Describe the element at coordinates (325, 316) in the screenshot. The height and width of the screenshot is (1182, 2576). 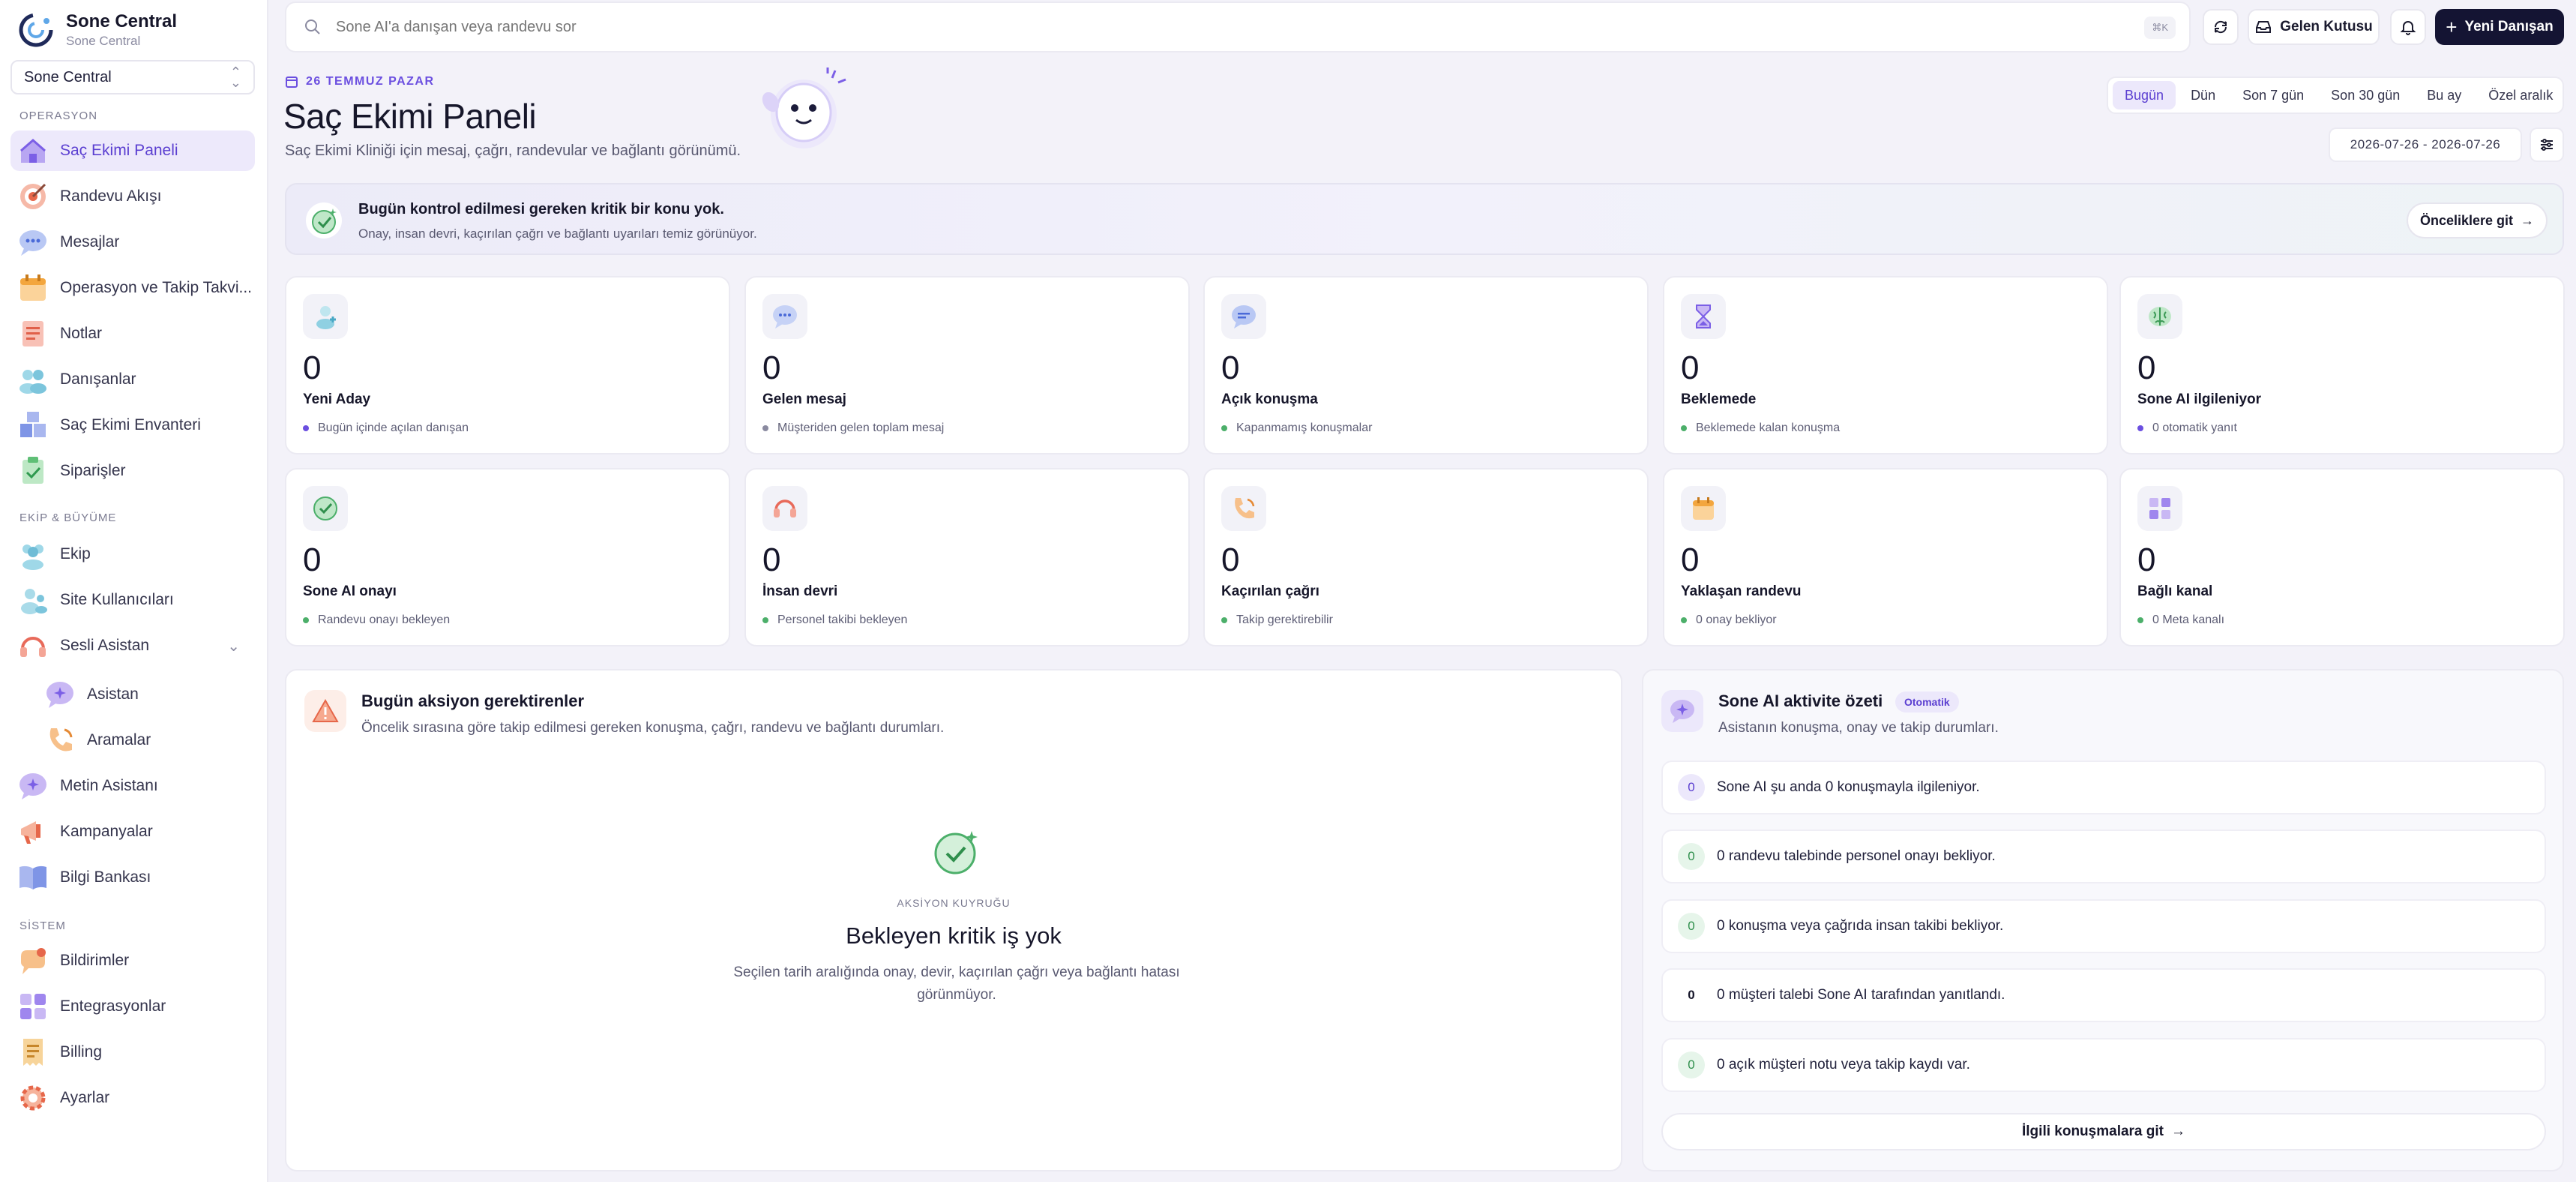
I see `users-icon` at that location.